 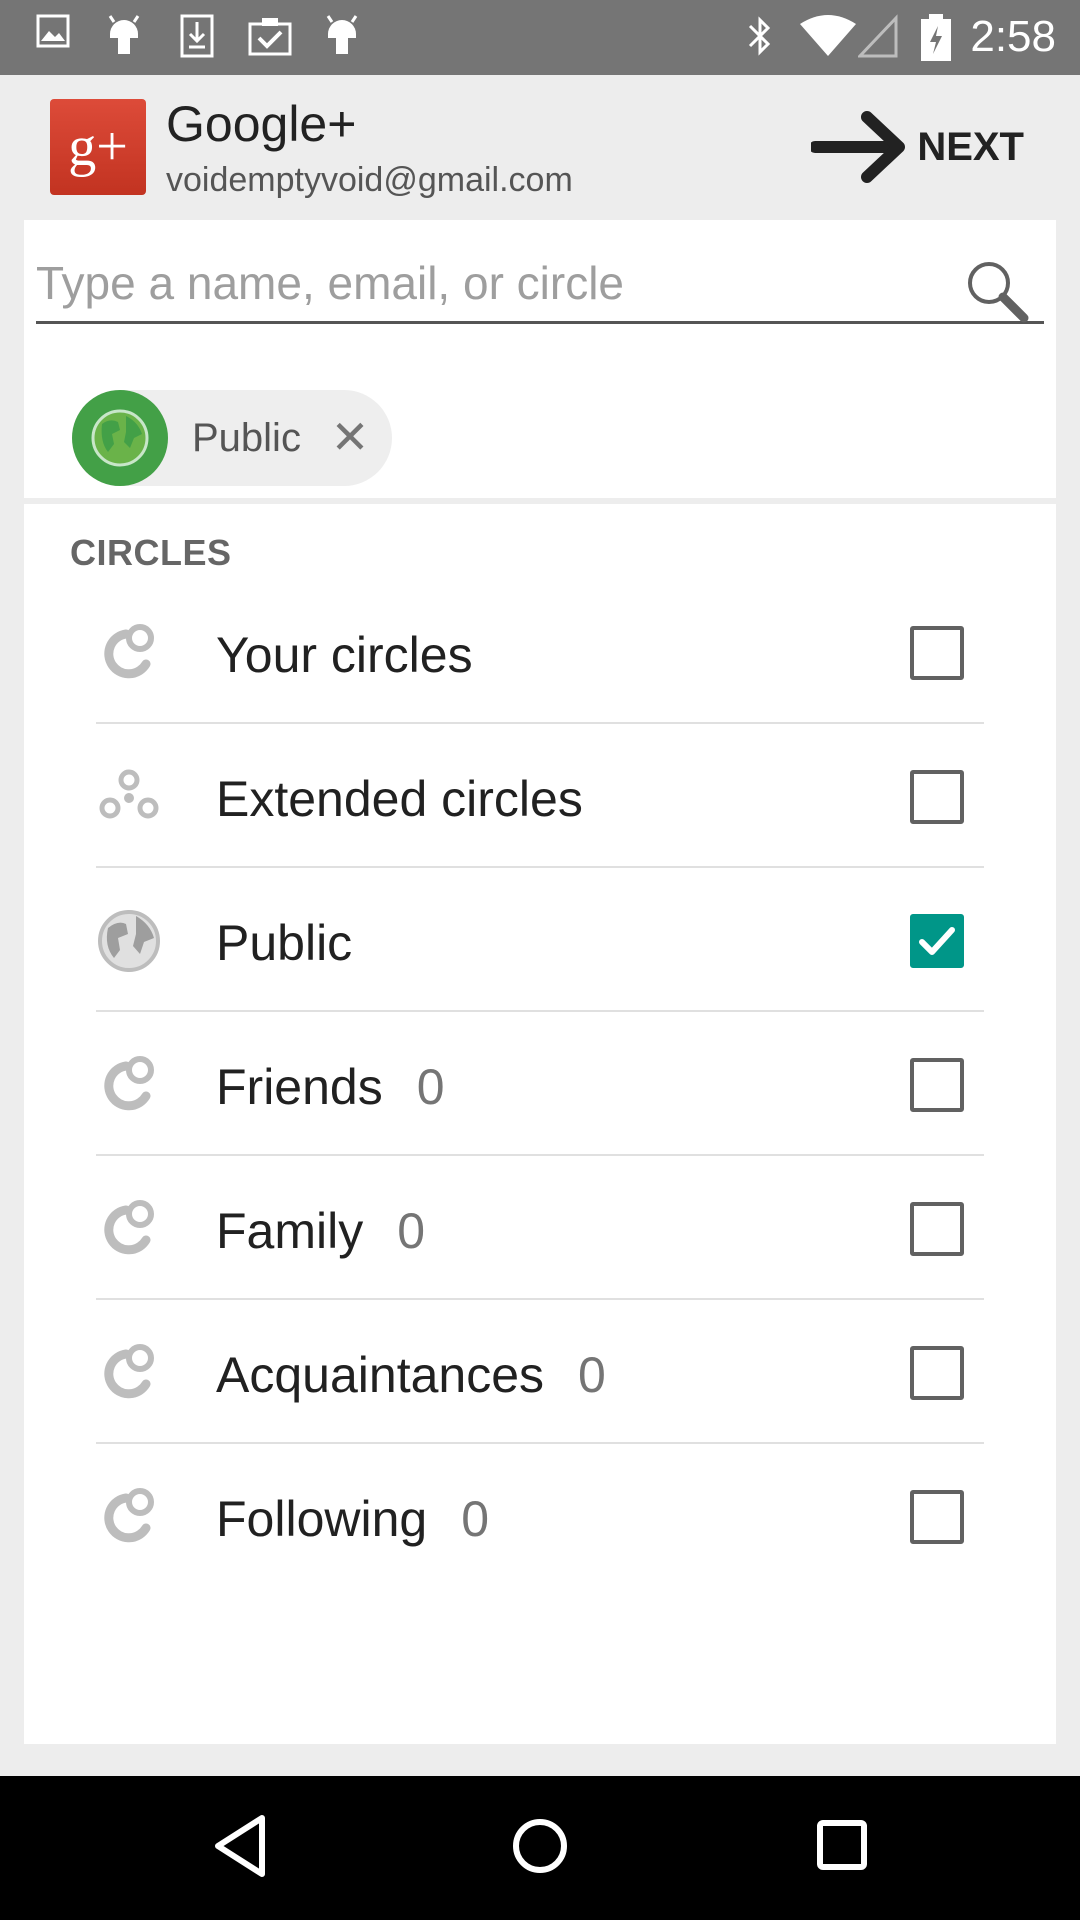 I want to click on checkmark-icon, so click(x=937, y=941).